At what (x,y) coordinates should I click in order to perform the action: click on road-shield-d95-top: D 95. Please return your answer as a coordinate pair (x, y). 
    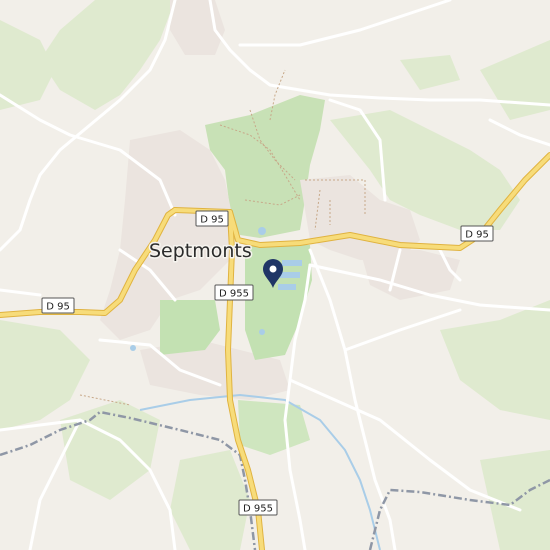
    Looking at the image, I should click on (212, 218).